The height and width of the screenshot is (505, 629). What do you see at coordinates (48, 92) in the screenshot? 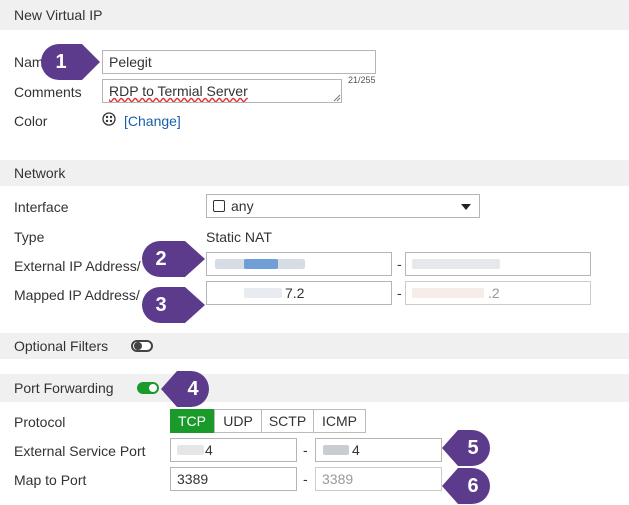
I see `comments-label: Comments` at bounding box center [48, 92].